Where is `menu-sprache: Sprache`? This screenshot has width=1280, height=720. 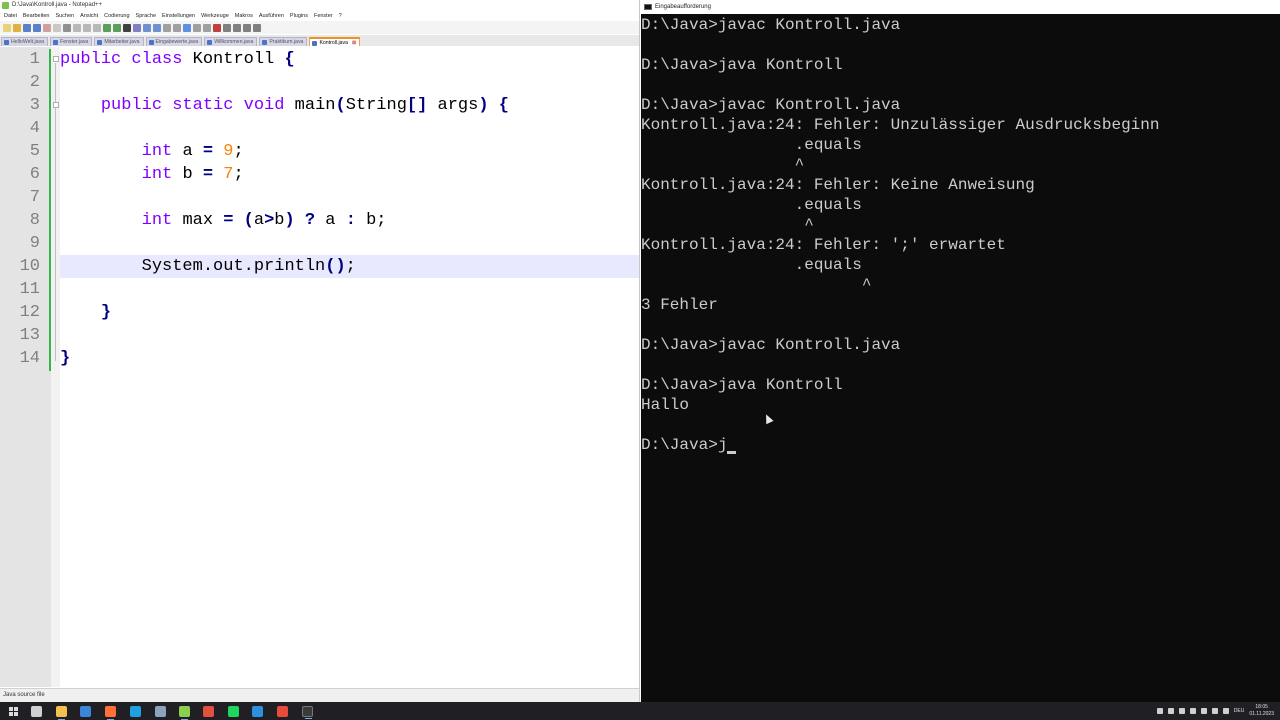
menu-sprache: Sprache is located at coordinates (146, 16).